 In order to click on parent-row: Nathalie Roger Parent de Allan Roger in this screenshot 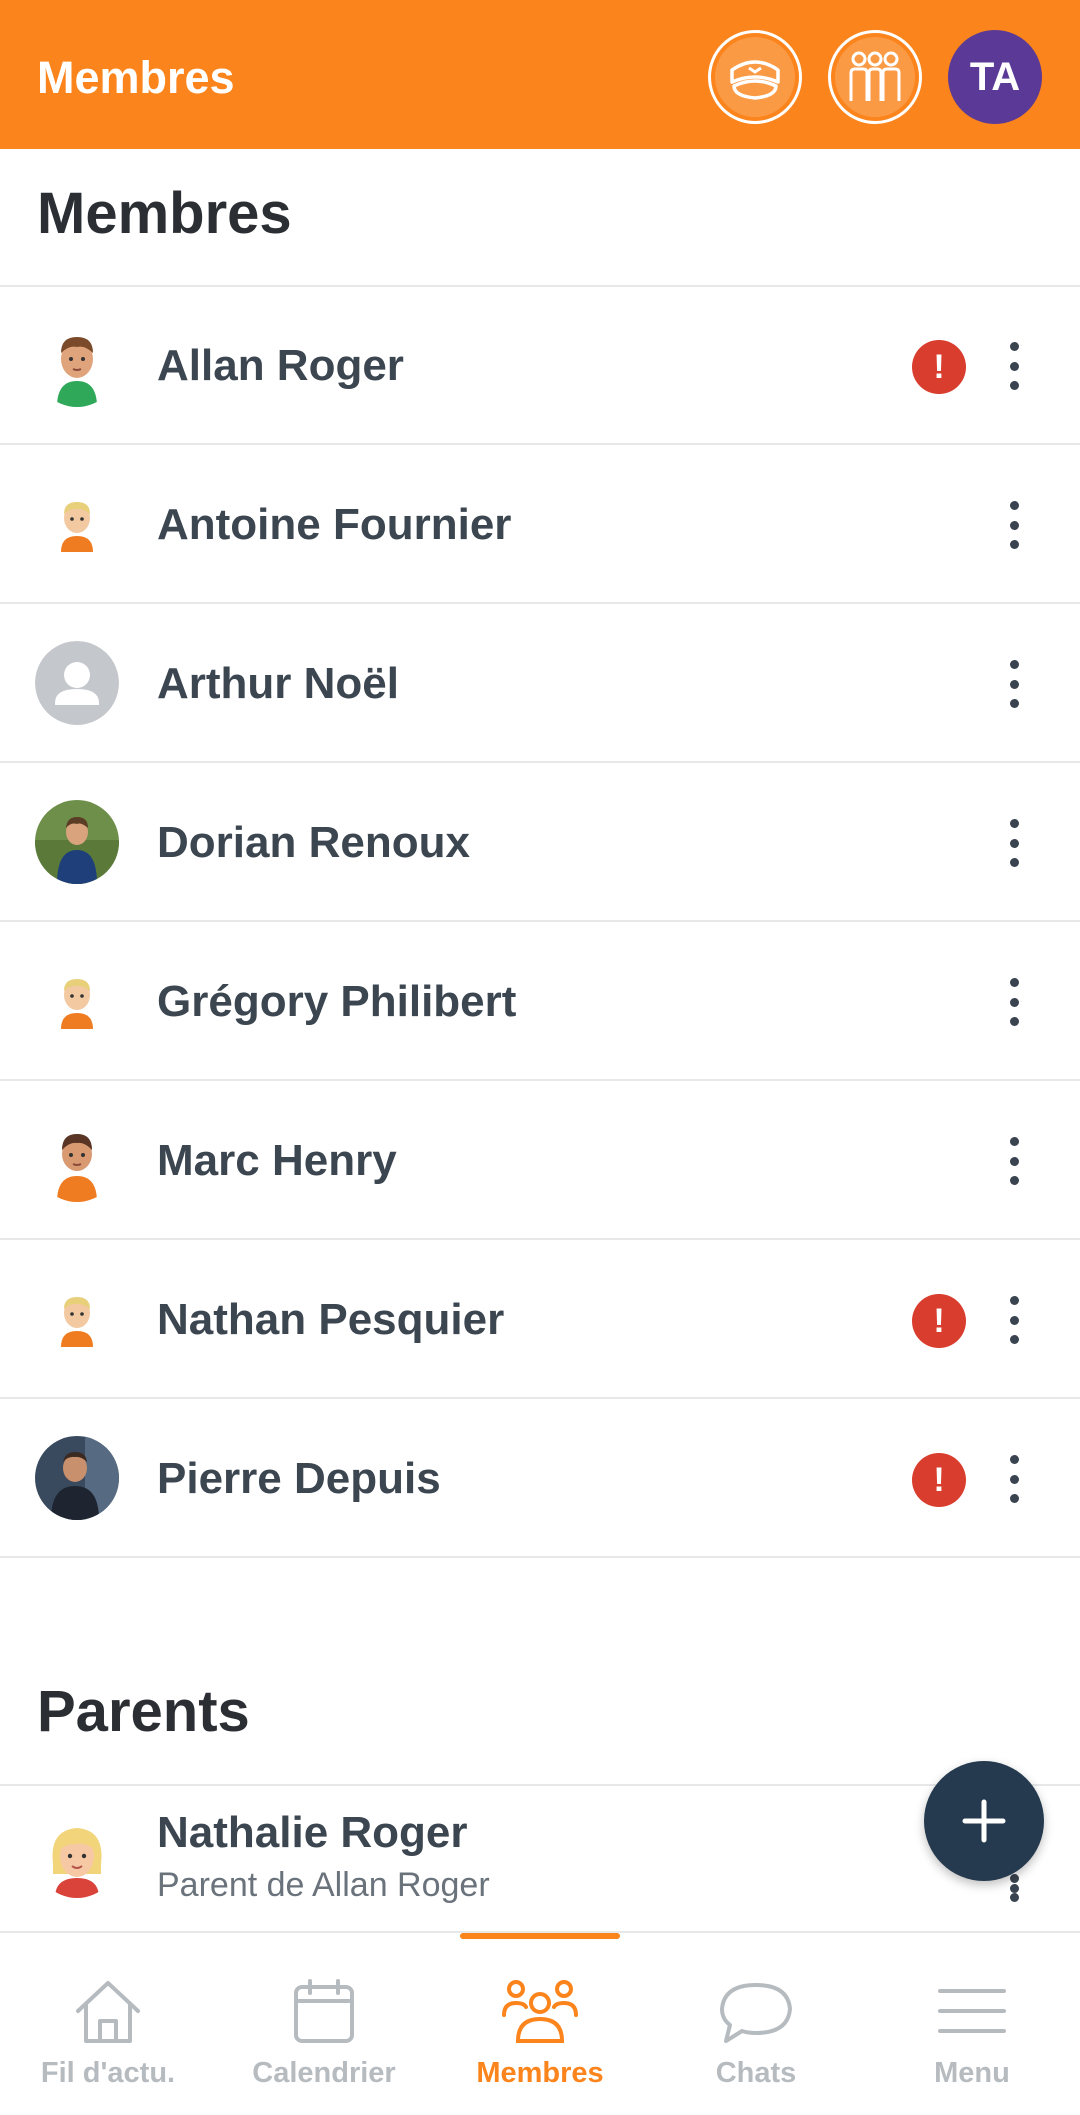, I will do `click(540, 1858)`.